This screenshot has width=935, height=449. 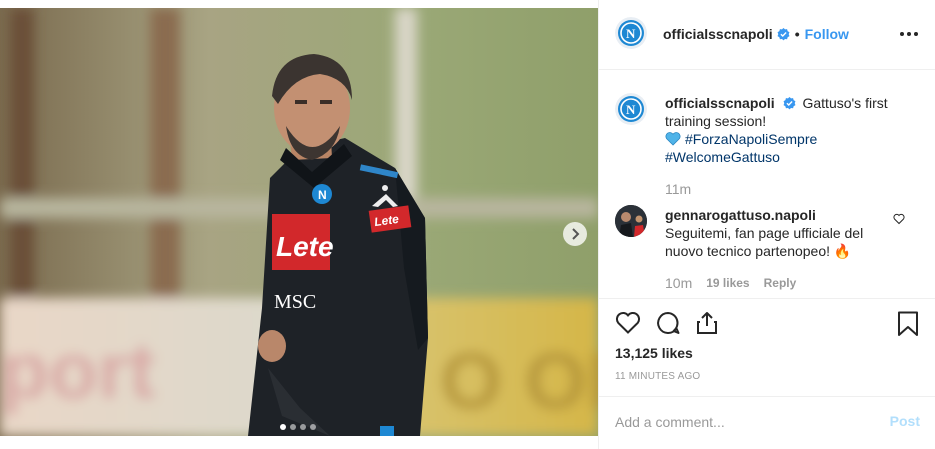 I want to click on comment-username: gennarogattuso.napoli, so click(x=740, y=215).